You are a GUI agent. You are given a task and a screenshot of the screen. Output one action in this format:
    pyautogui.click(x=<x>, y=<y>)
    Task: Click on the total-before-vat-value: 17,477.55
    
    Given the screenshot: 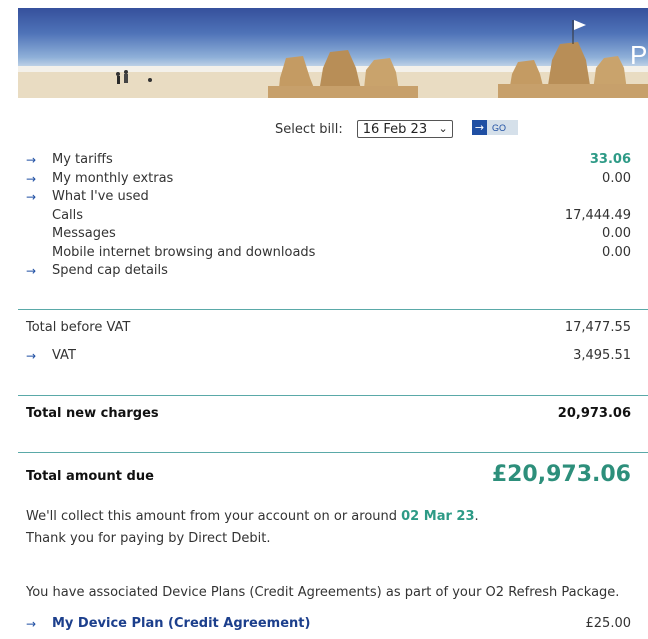 What is the action you would take?
    pyautogui.click(x=597, y=327)
    